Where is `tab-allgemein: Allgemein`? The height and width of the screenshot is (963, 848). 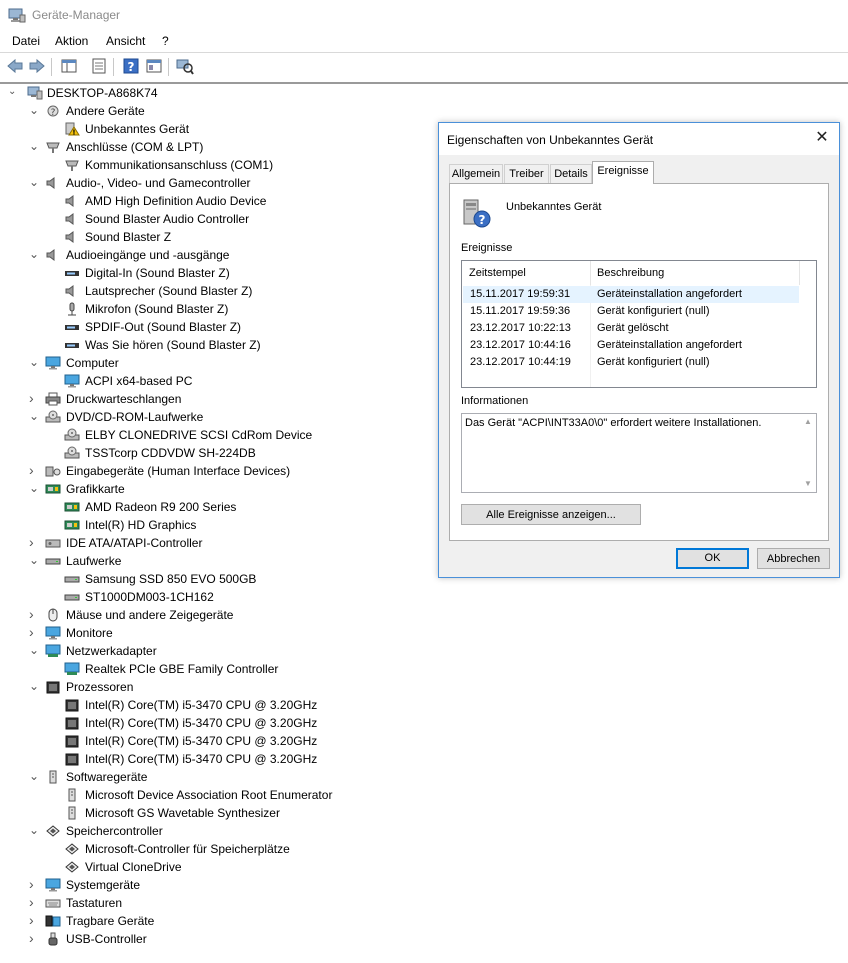
tab-allgemein: Allgemein is located at coordinates (476, 174).